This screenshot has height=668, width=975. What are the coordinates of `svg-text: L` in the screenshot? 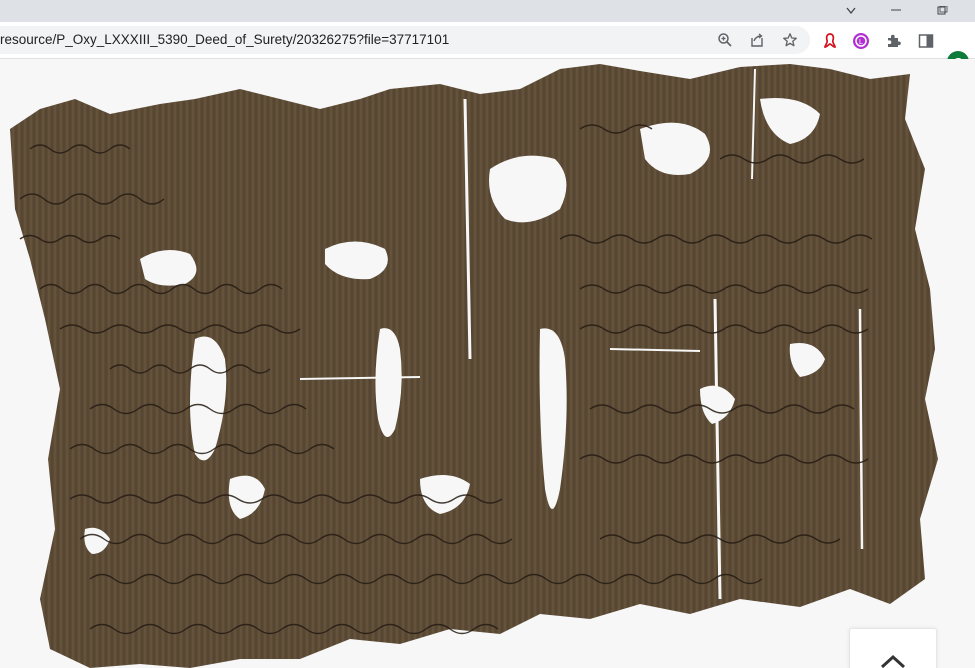 It's located at (861, 42).